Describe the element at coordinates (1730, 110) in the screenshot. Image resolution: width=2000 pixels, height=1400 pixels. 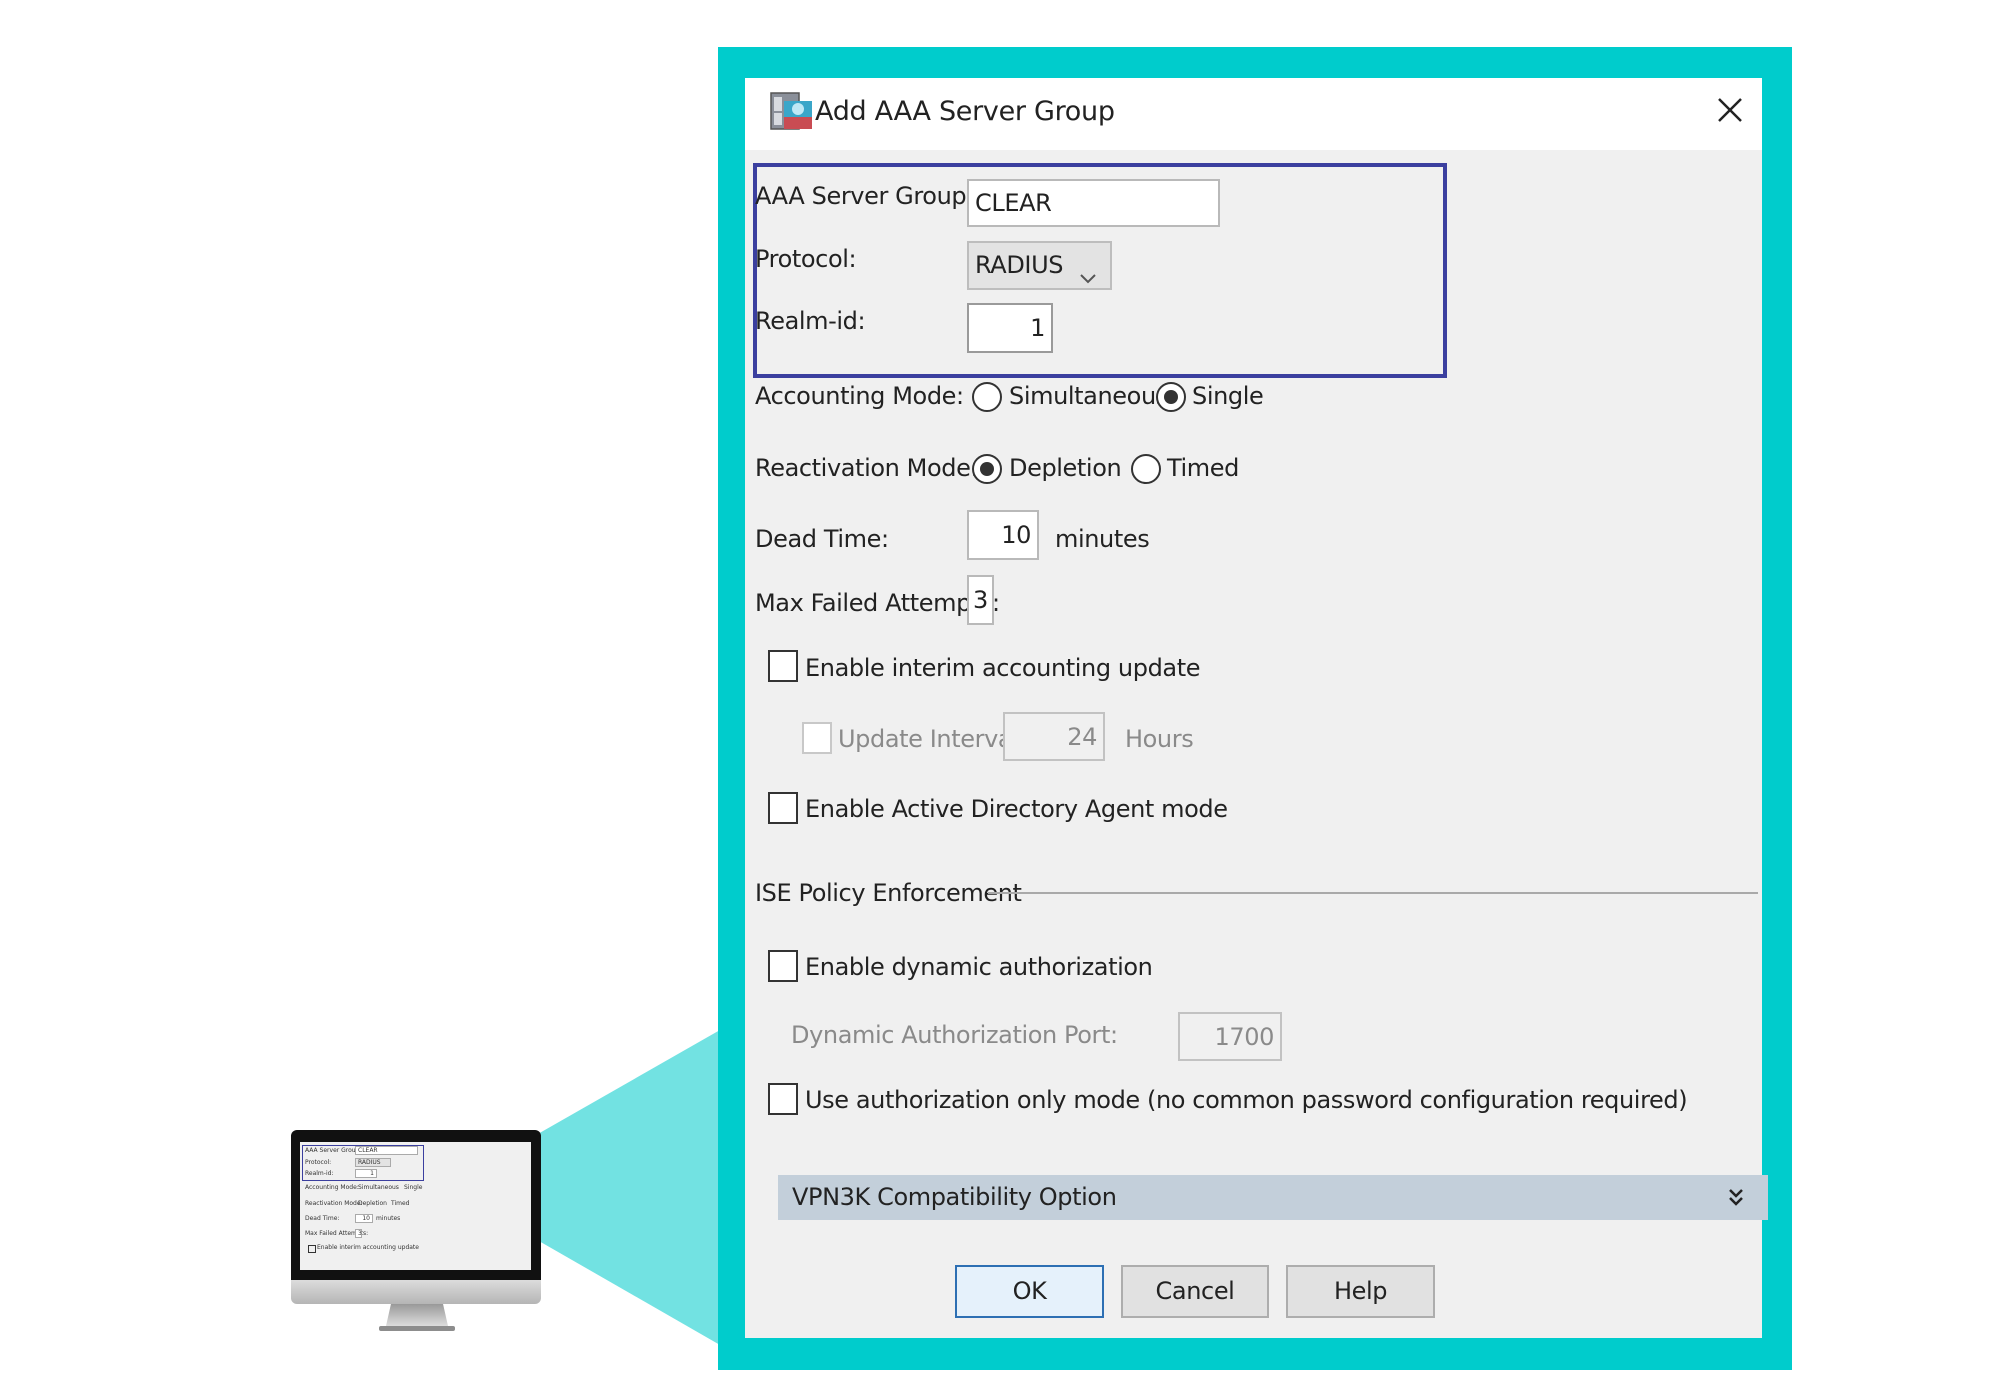
I see `close-icon` at that location.